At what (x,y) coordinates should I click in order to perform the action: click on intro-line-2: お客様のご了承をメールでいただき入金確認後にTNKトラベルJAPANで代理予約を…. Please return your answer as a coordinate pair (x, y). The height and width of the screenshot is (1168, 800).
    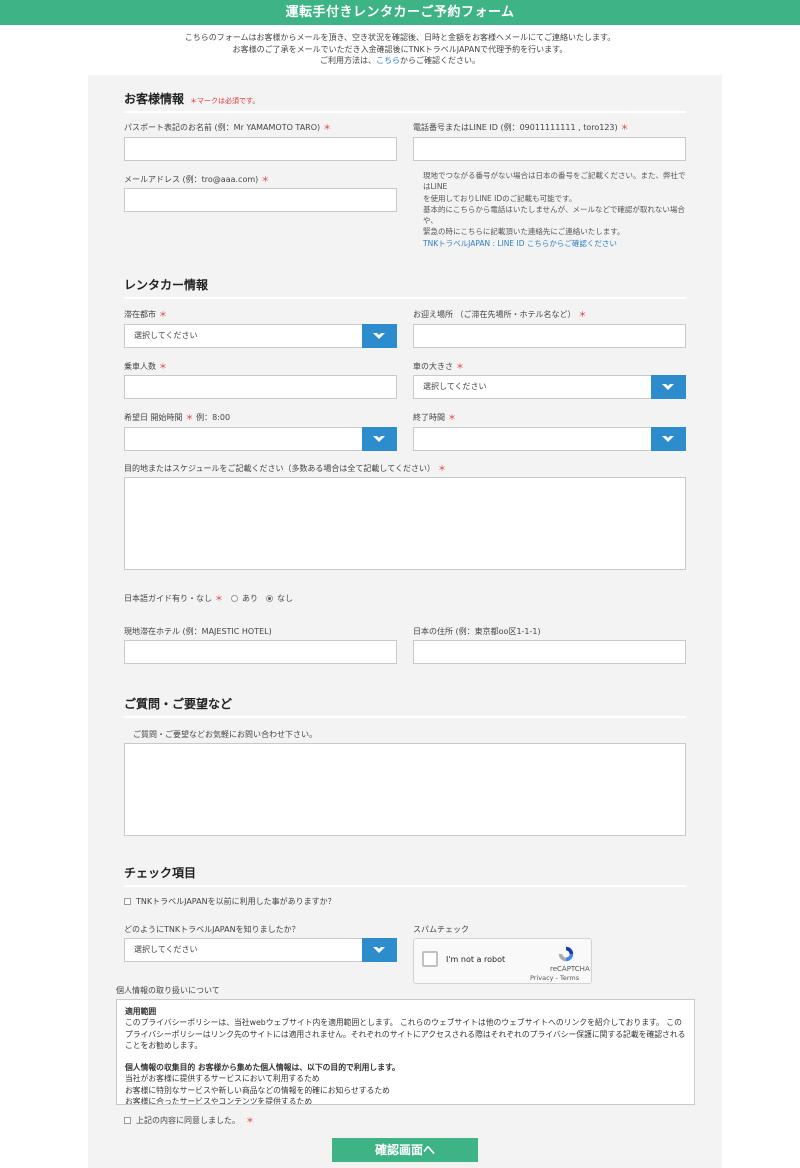
    Looking at the image, I should click on (400, 49).